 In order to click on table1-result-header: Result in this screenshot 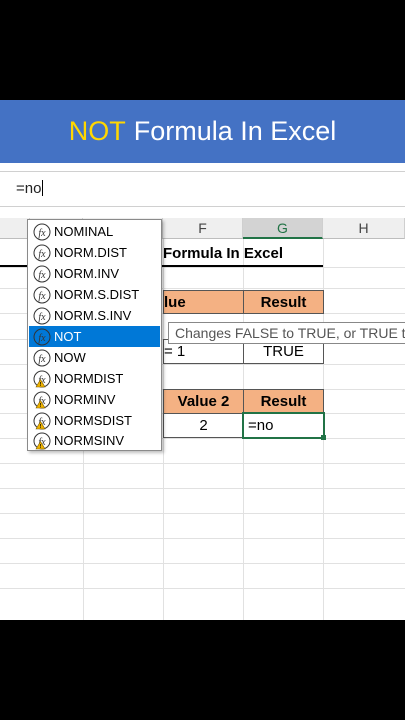, I will do `click(283, 302)`.